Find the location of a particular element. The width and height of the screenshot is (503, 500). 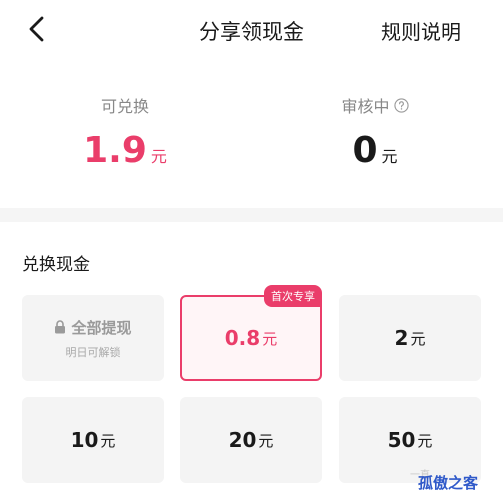

withdraw-all-line: 全部提现 is located at coordinates (93, 327).